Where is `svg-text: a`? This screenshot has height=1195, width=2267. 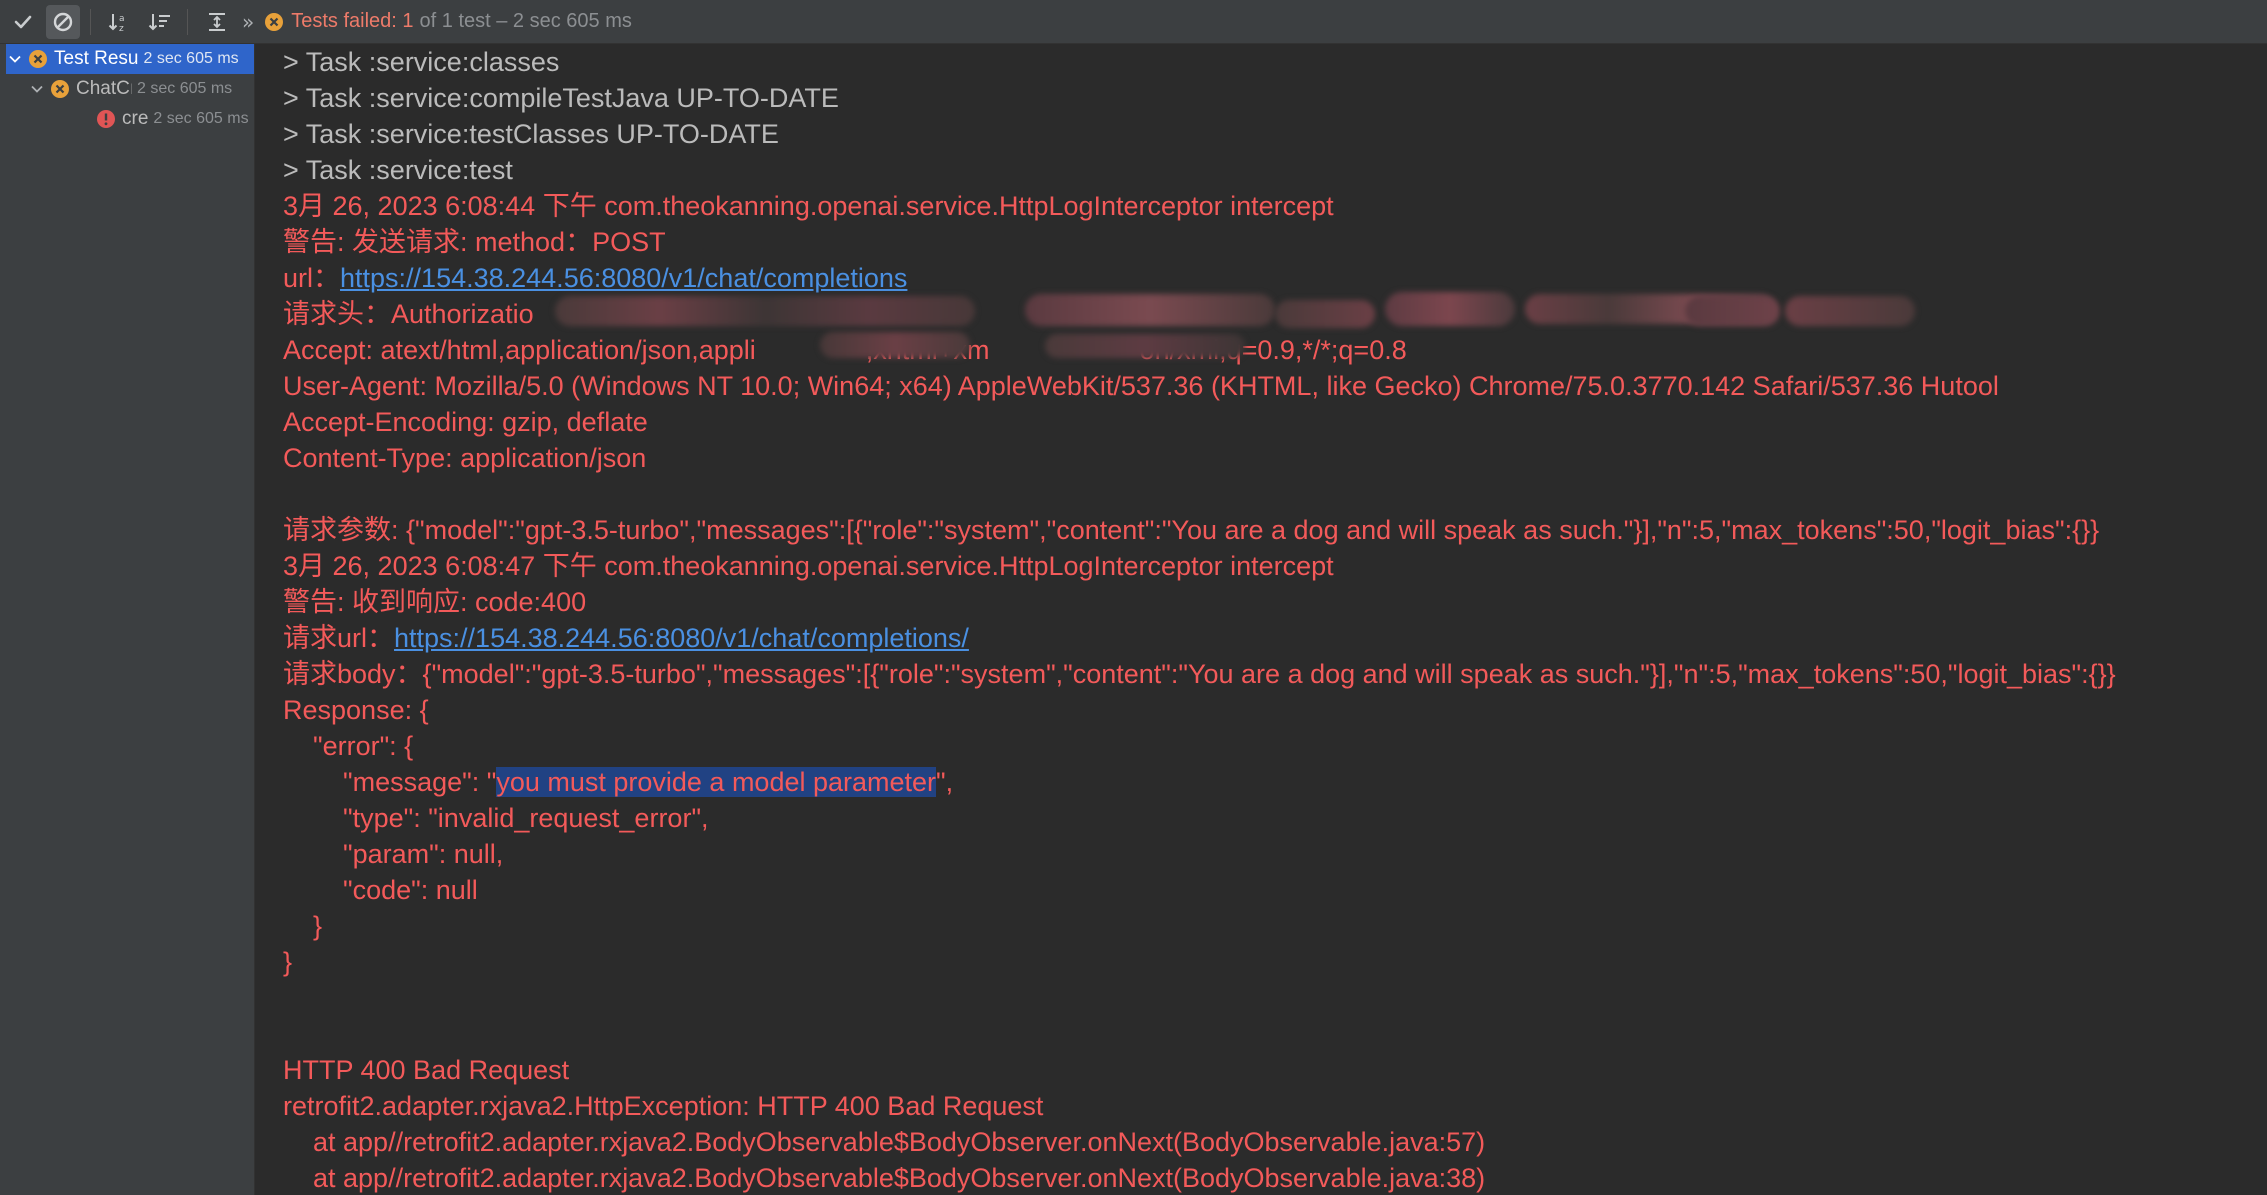 svg-text: a is located at coordinates (122, 19).